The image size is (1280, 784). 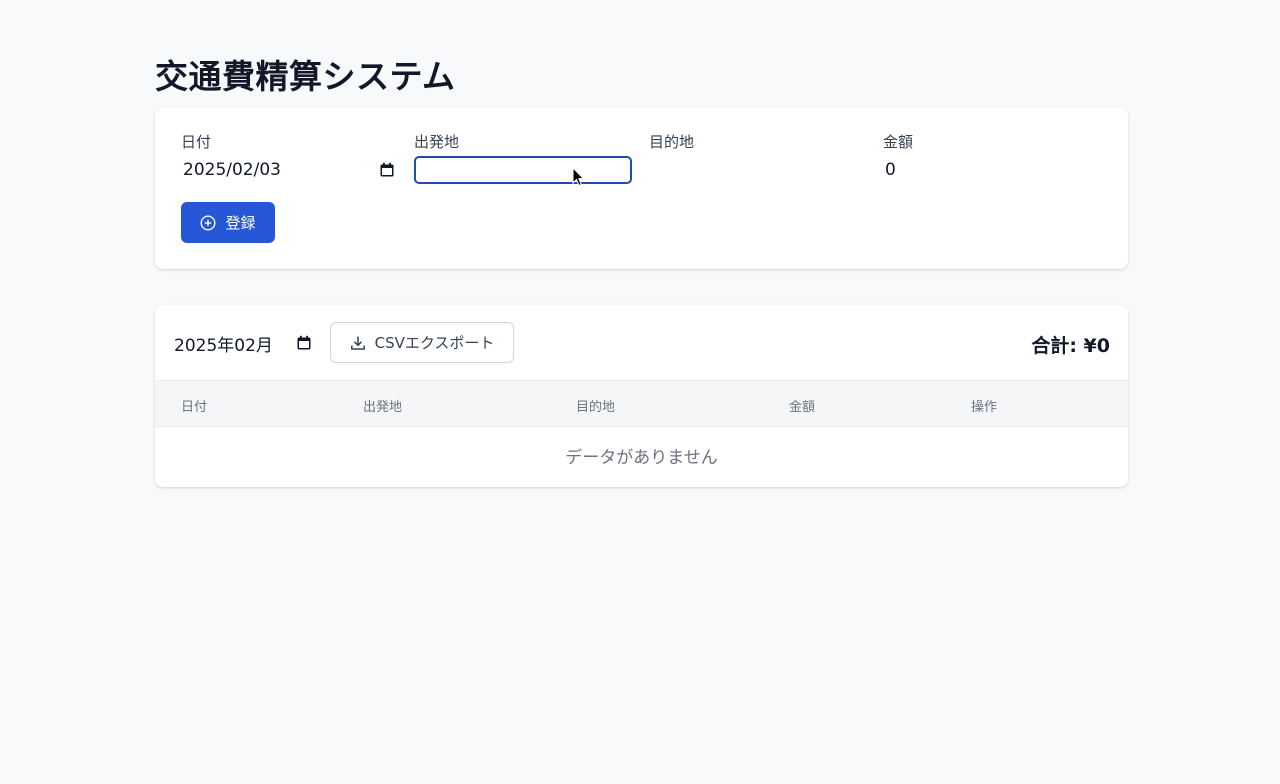 What do you see at coordinates (434, 343) in the screenshot?
I see `csv-export-label: CSVエクスポート` at bounding box center [434, 343].